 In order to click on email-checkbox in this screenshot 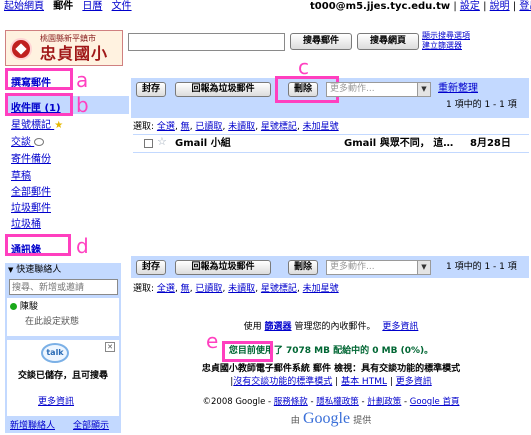, I will do `click(148, 143)`.